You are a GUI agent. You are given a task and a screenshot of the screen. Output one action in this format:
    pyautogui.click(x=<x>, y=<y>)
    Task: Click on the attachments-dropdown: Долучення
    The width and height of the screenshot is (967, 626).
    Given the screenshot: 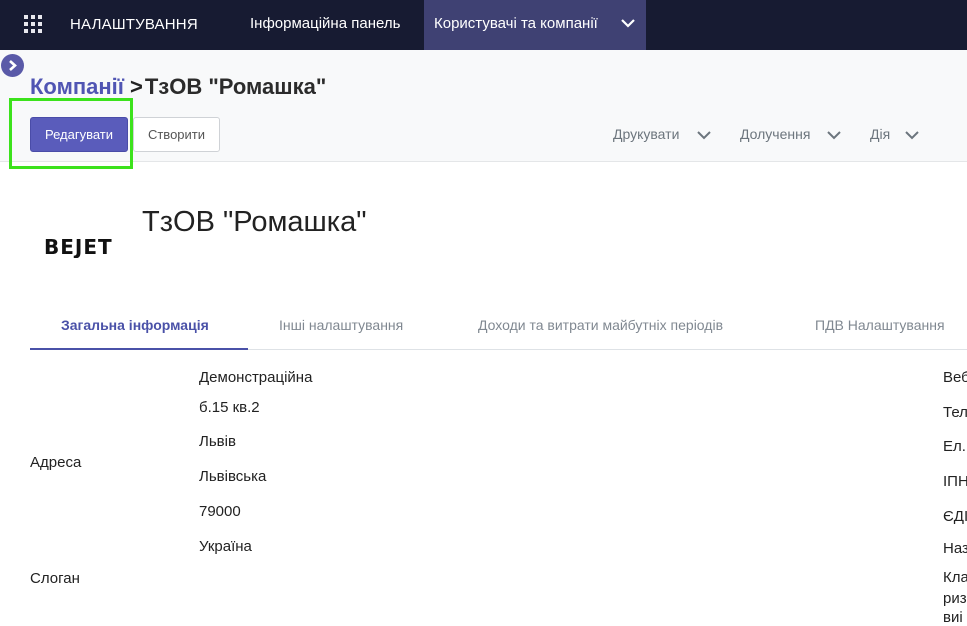 What is the action you would take?
    pyautogui.click(x=790, y=134)
    